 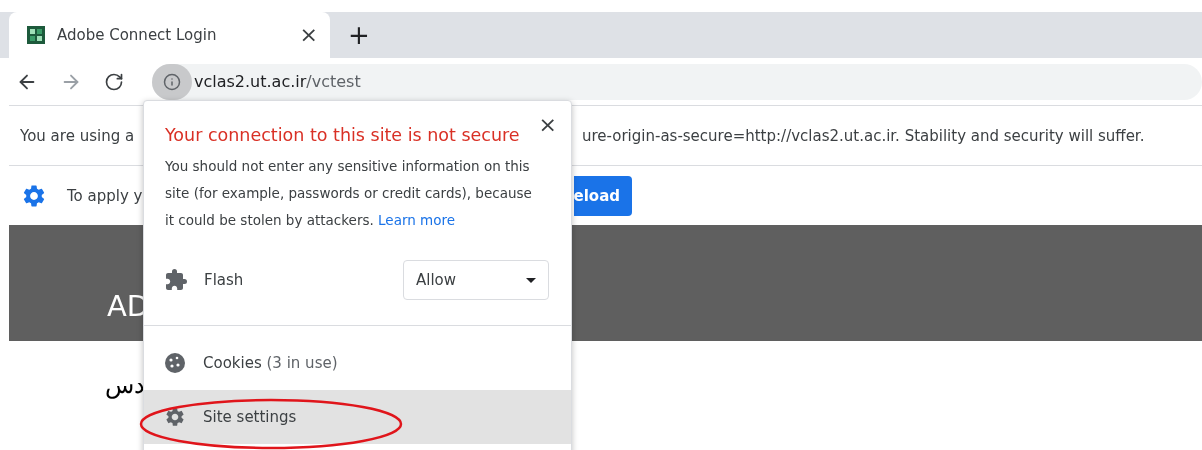 What do you see at coordinates (602, 195) in the screenshot?
I see `reload-button: eload` at bounding box center [602, 195].